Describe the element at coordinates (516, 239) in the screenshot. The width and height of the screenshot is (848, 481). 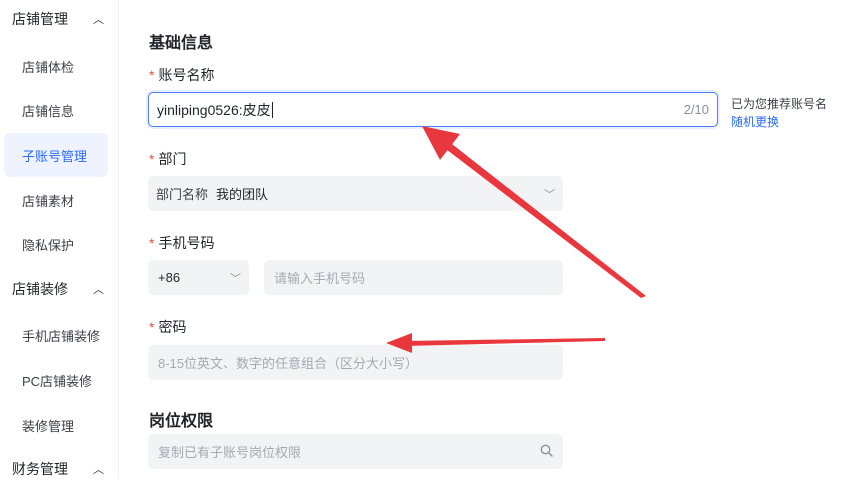
I see `annotation-arrows` at that location.